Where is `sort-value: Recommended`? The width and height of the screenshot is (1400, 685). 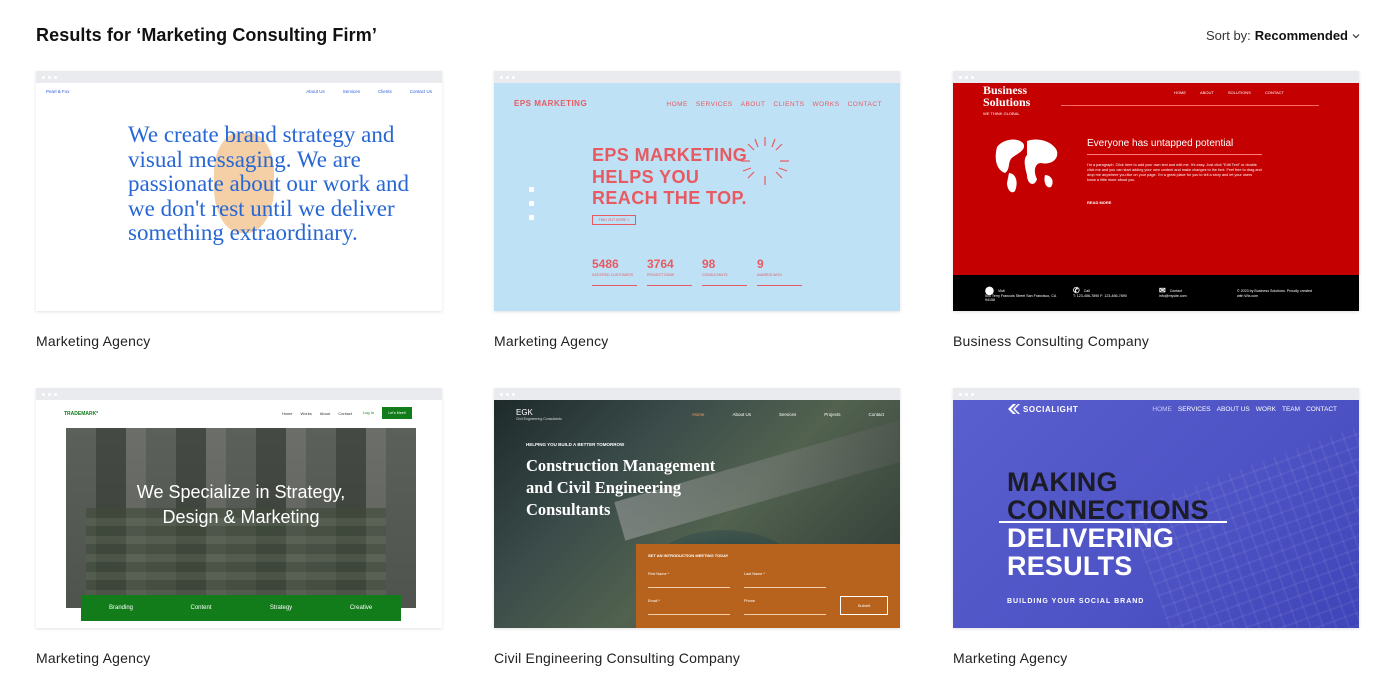 sort-value: Recommended is located at coordinates (1301, 35).